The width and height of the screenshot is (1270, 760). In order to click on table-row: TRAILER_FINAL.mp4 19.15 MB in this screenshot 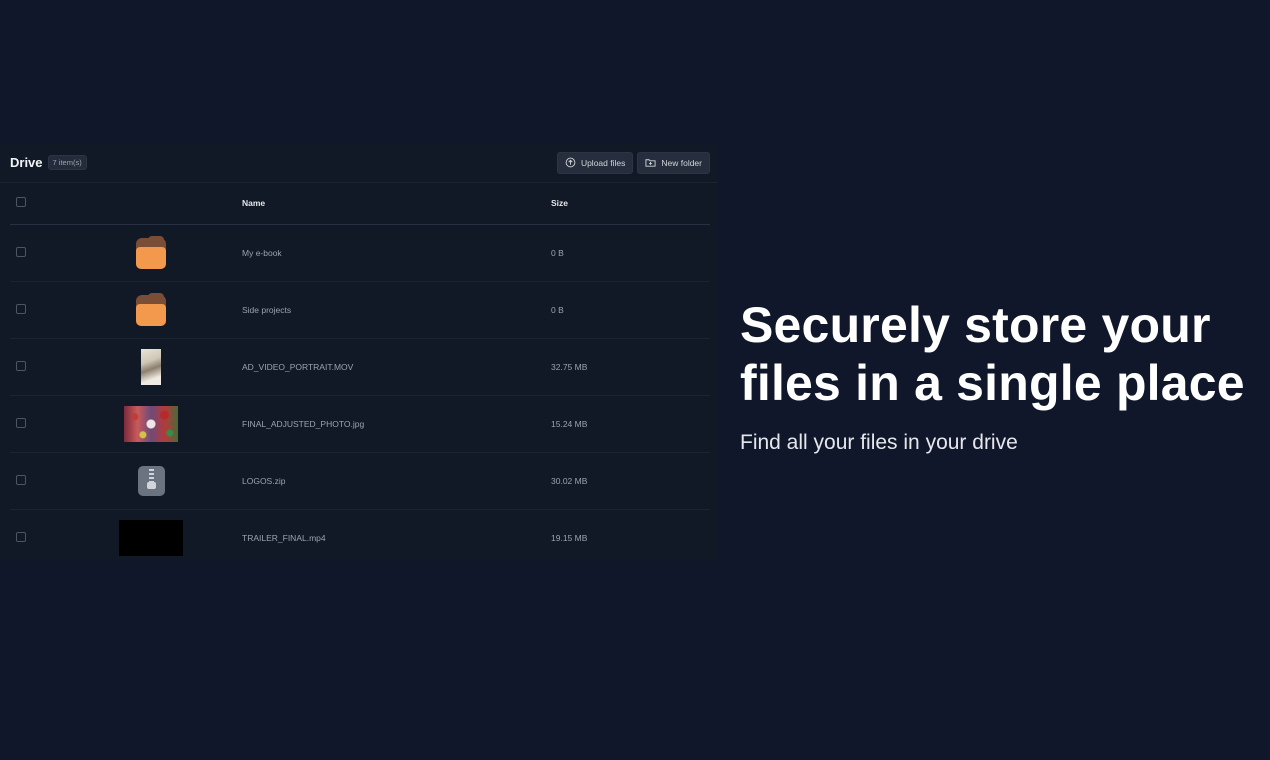, I will do `click(360, 537)`.